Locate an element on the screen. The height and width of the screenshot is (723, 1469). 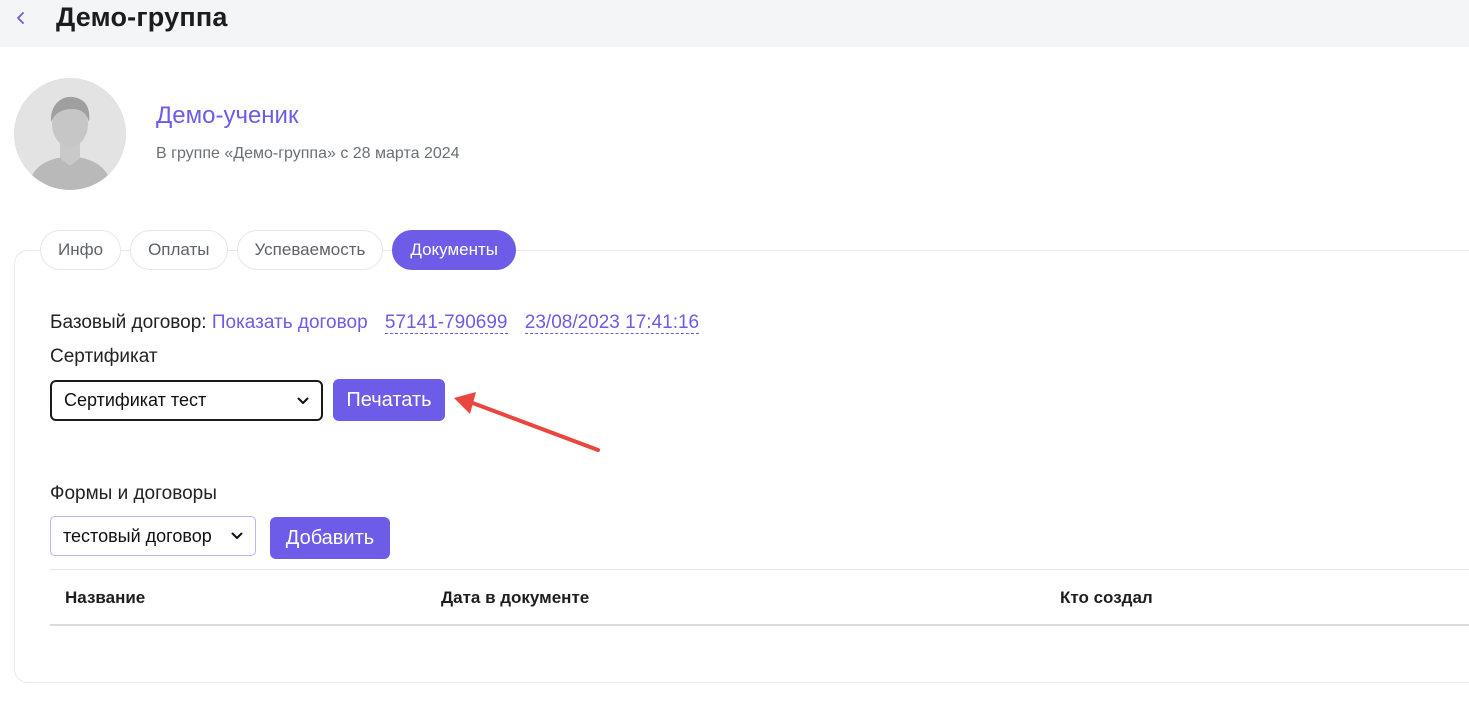
forms-label: Формы и договоры is located at coordinates (133, 493).